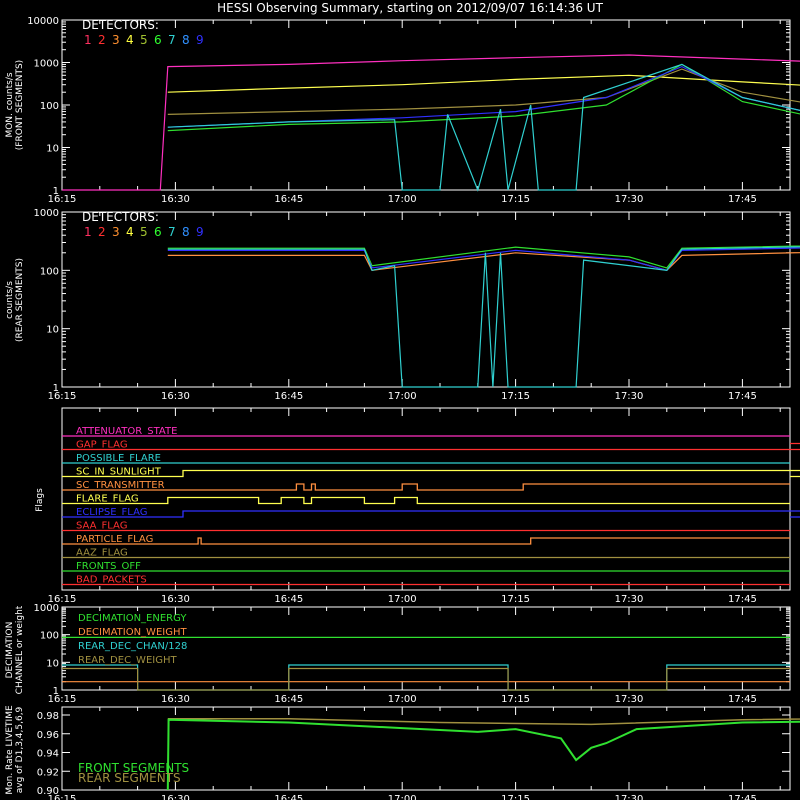  I want to click on decimation-legend-label: REAR_DEC_WEIGHT, so click(127, 660).